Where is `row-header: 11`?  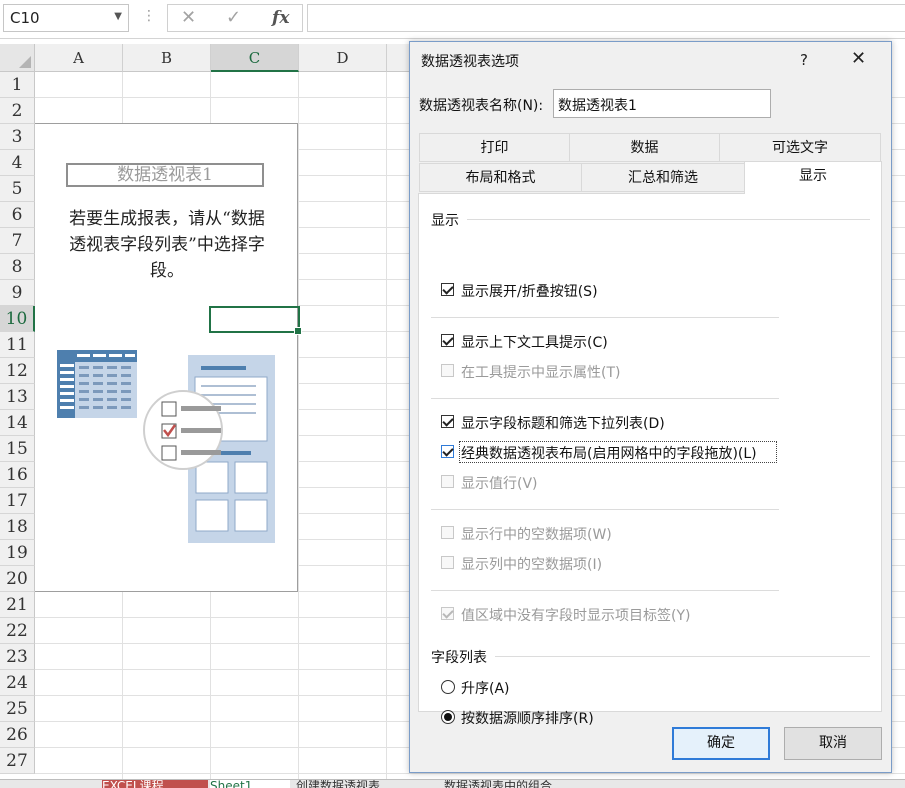 row-header: 11 is located at coordinates (17, 345).